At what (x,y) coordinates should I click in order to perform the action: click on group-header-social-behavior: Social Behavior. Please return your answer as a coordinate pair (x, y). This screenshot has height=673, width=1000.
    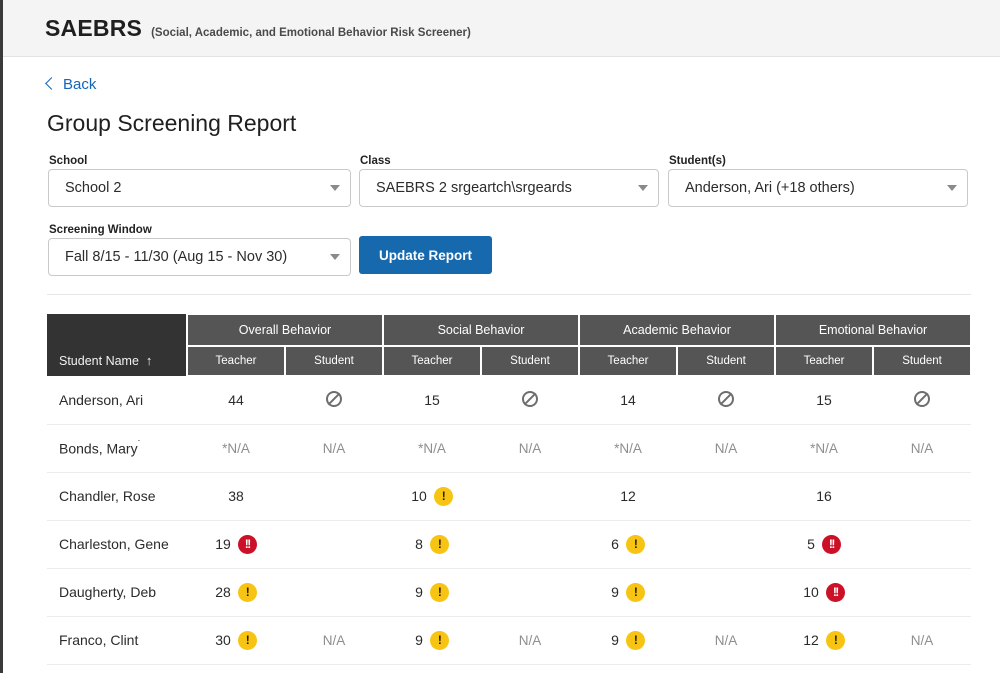
    Looking at the image, I should click on (481, 330).